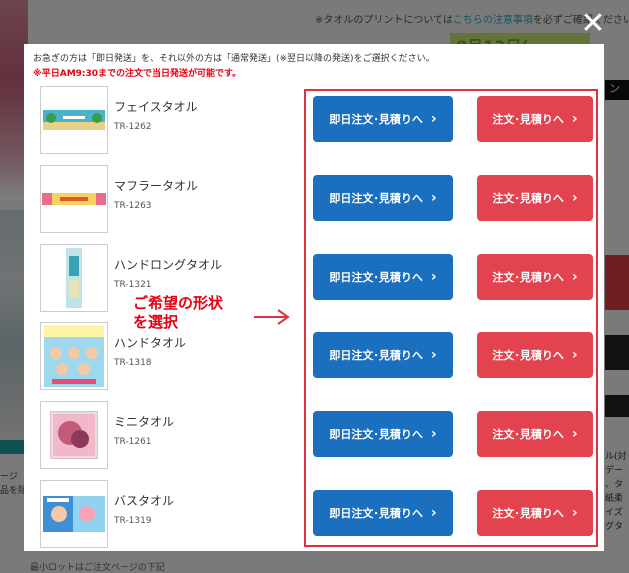 This screenshot has width=629, height=573. Describe the element at coordinates (156, 107) in the screenshot. I see `product-name: フェイスタオル` at that location.